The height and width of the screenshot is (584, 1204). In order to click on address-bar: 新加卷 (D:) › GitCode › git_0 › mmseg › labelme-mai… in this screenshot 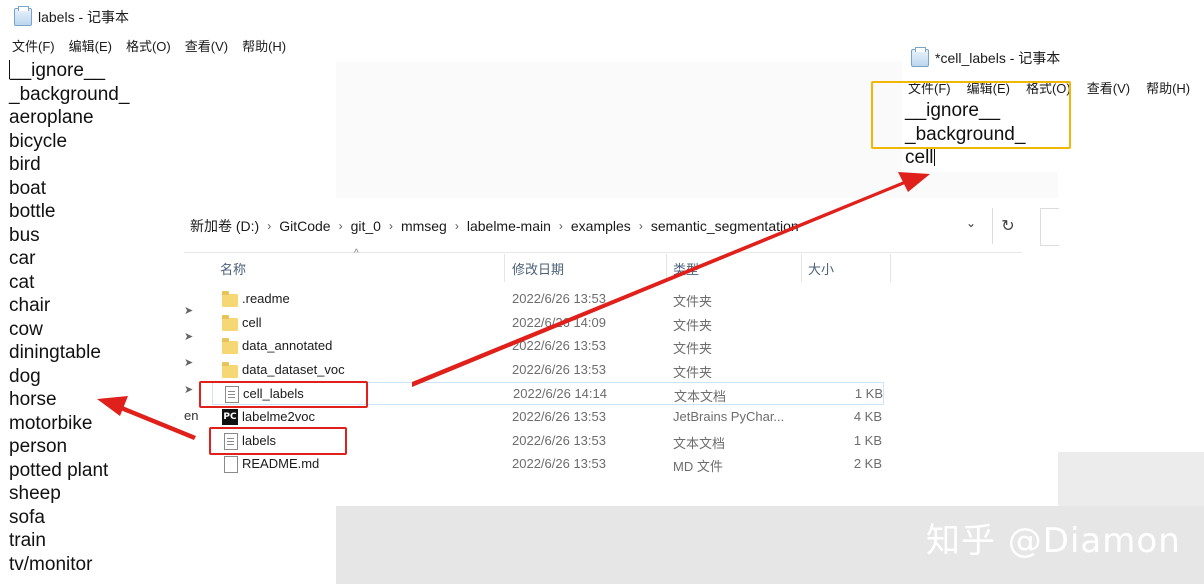, I will do `click(603, 226)`.